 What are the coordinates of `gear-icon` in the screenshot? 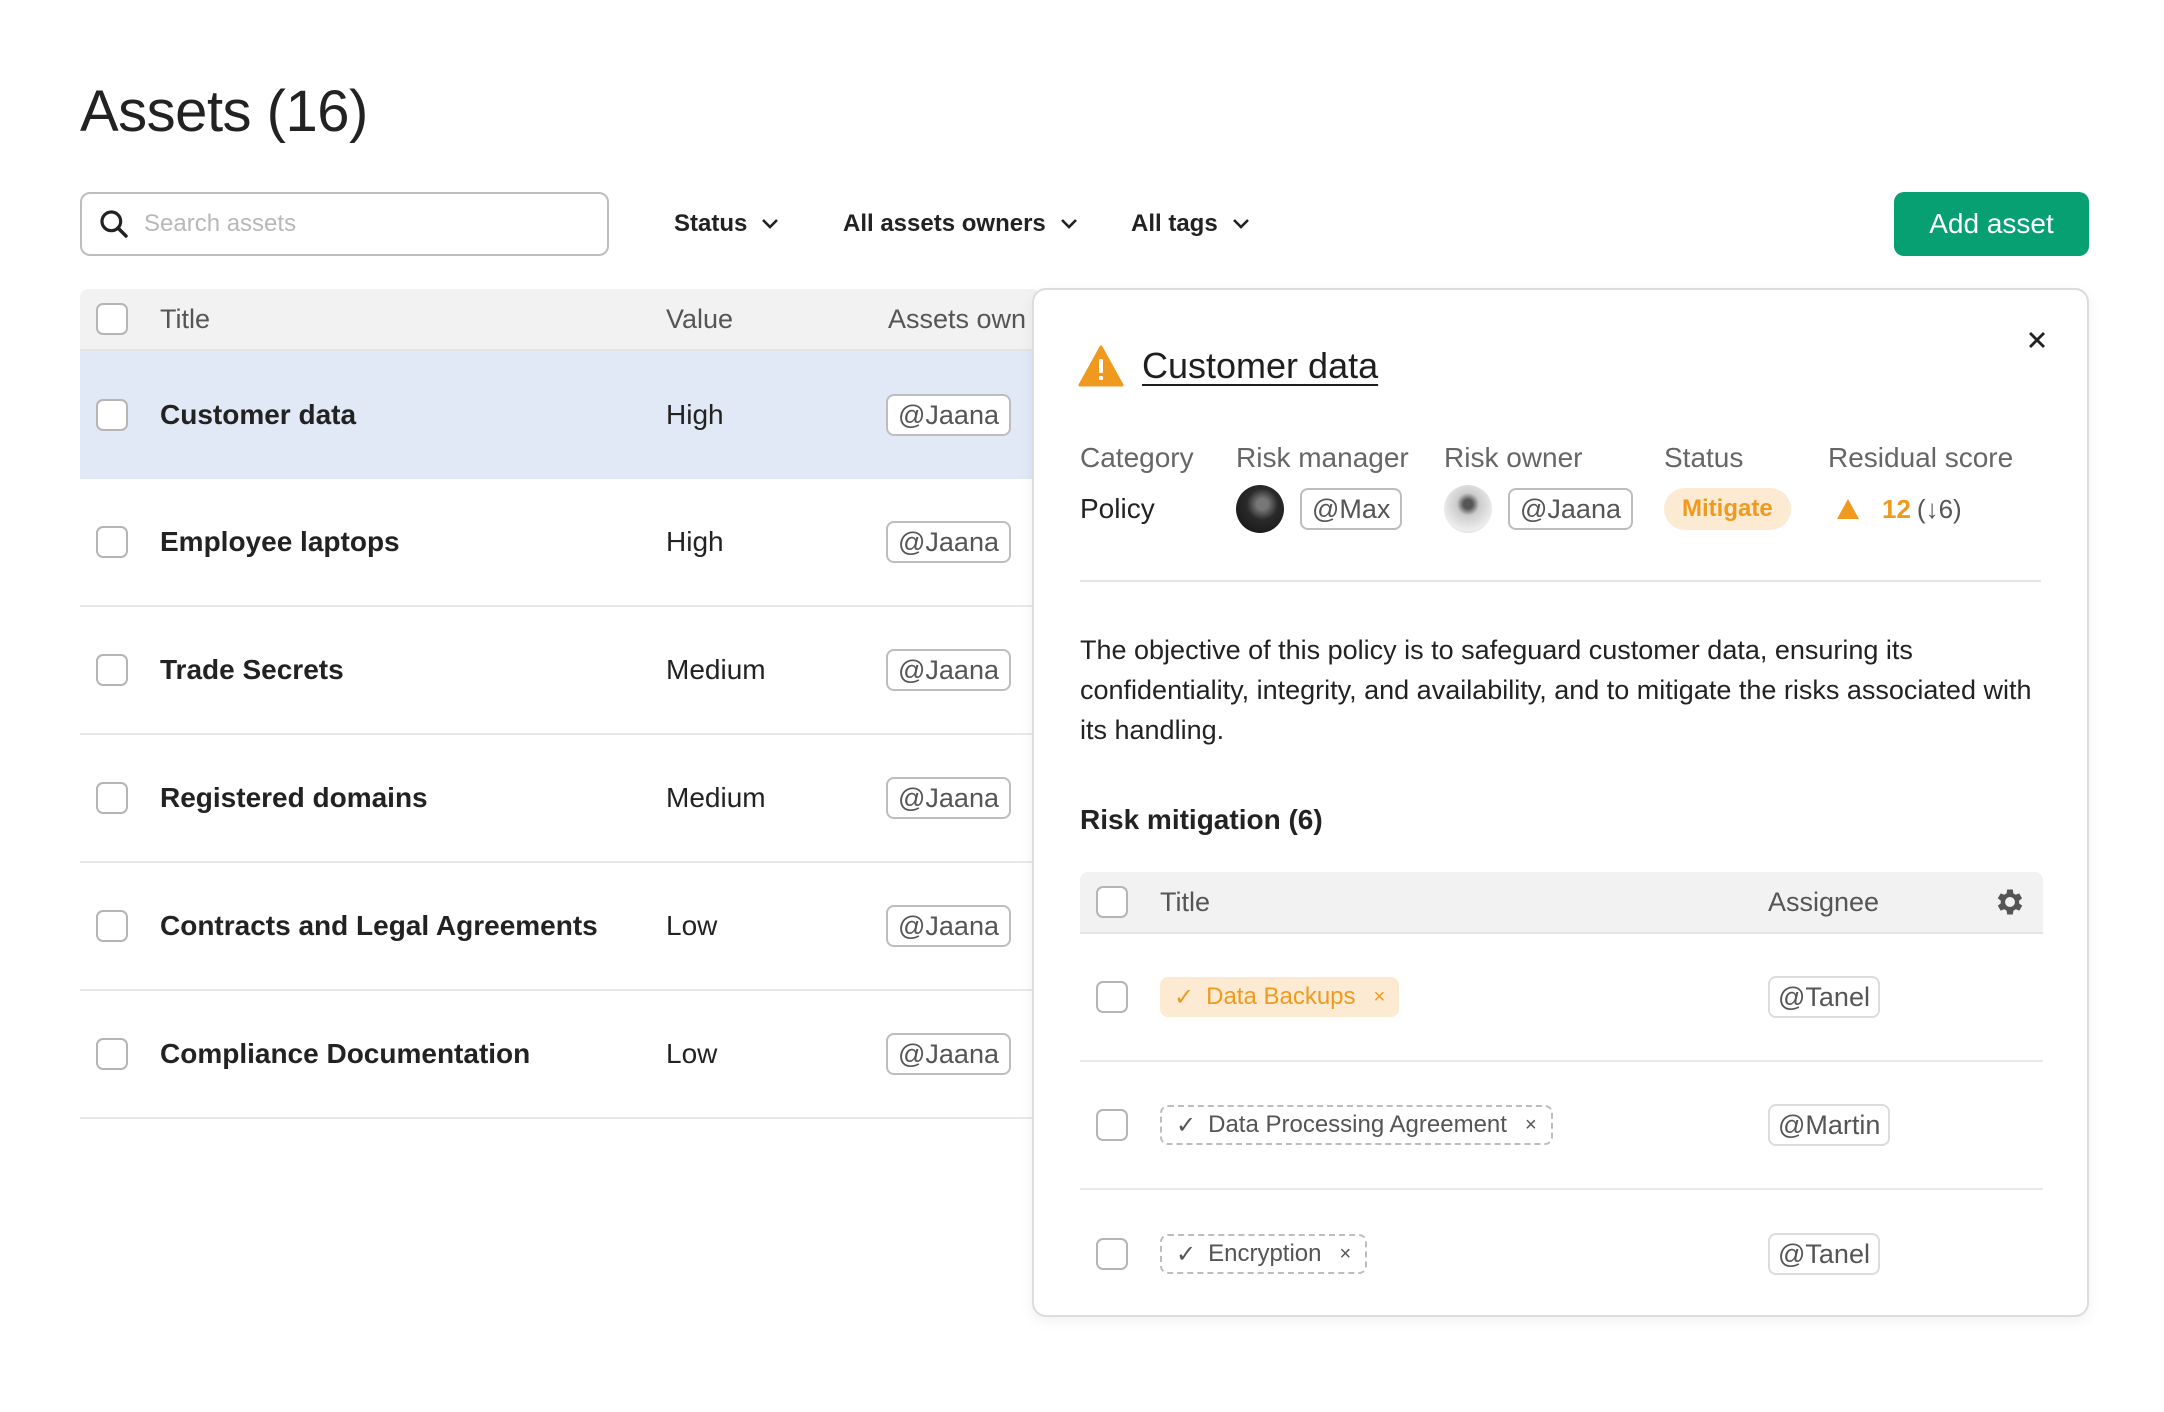 It's located at (2010, 902).